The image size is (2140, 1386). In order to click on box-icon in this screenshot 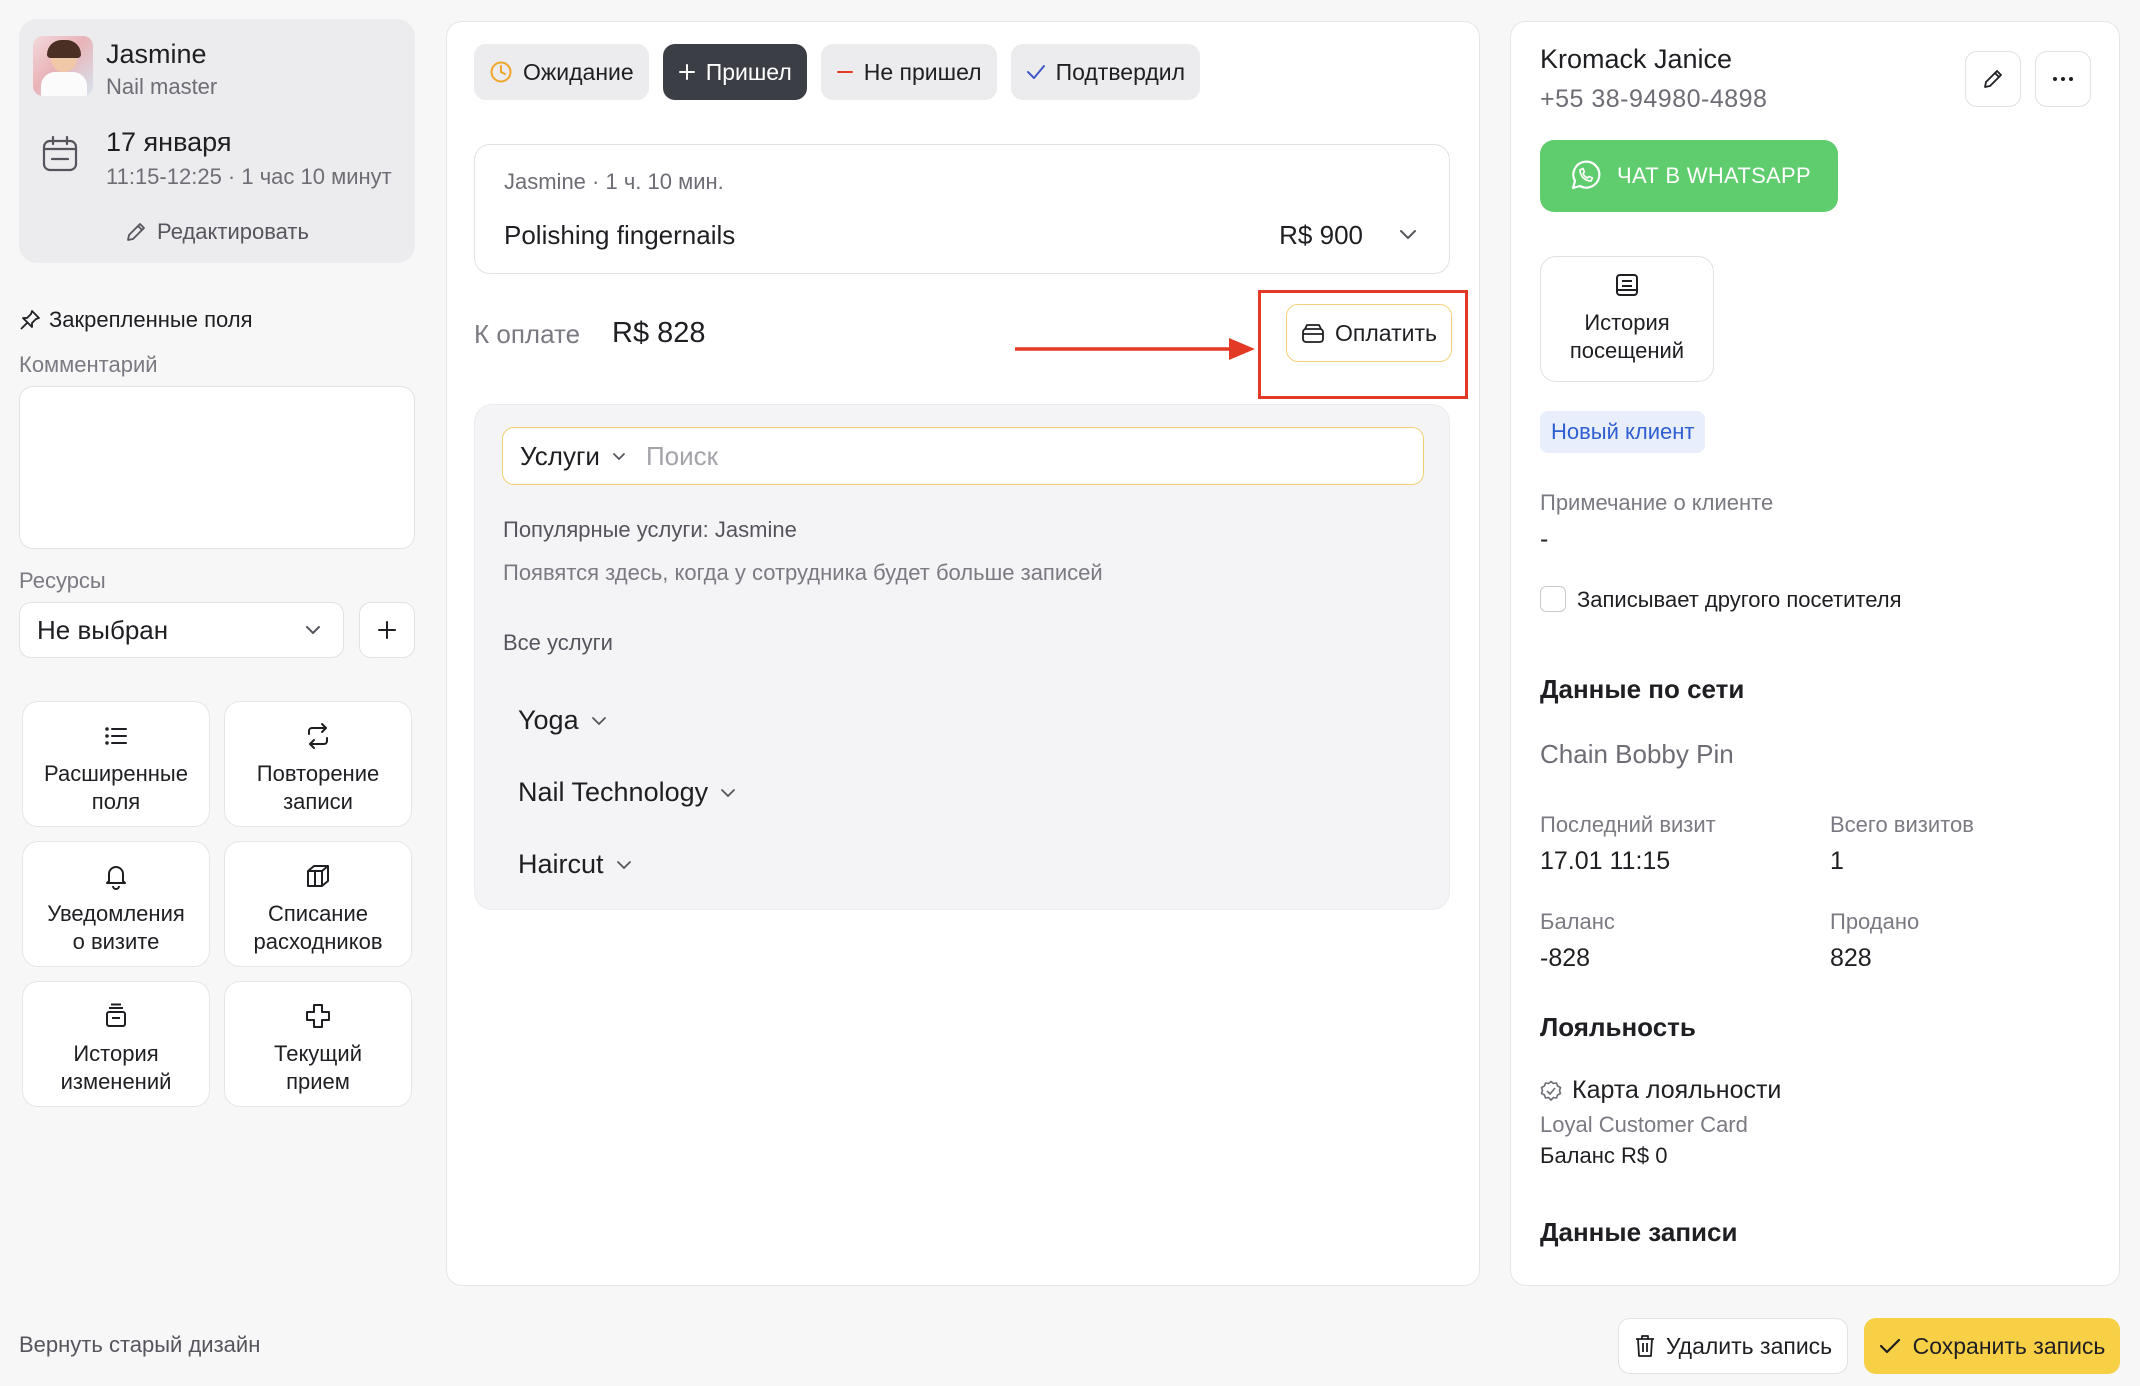, I will do `click(318, 876)`.